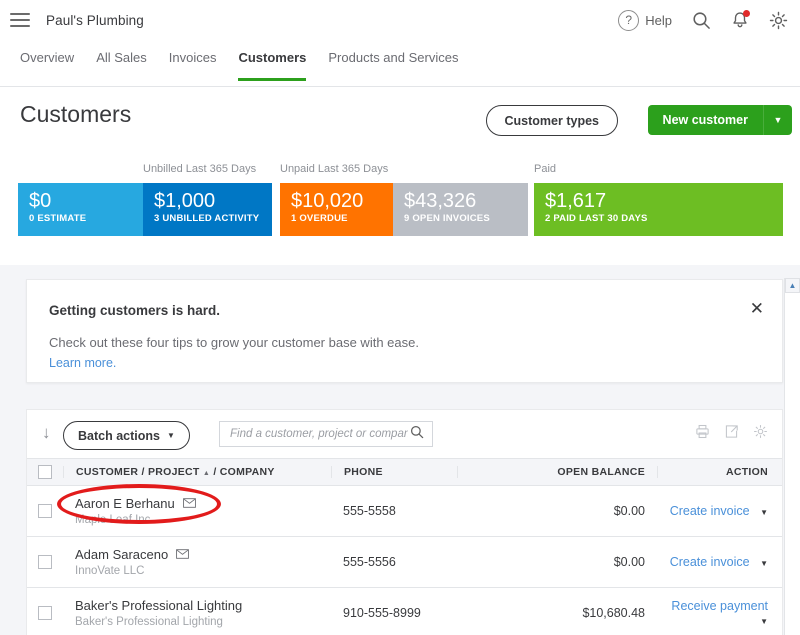 The width and height of the screenshot is (800, 635). What do you see at coordinates (119, 435) in the screenshot?
I see `batch-actions-label: Batch actions` at bounding box center [119, 435].